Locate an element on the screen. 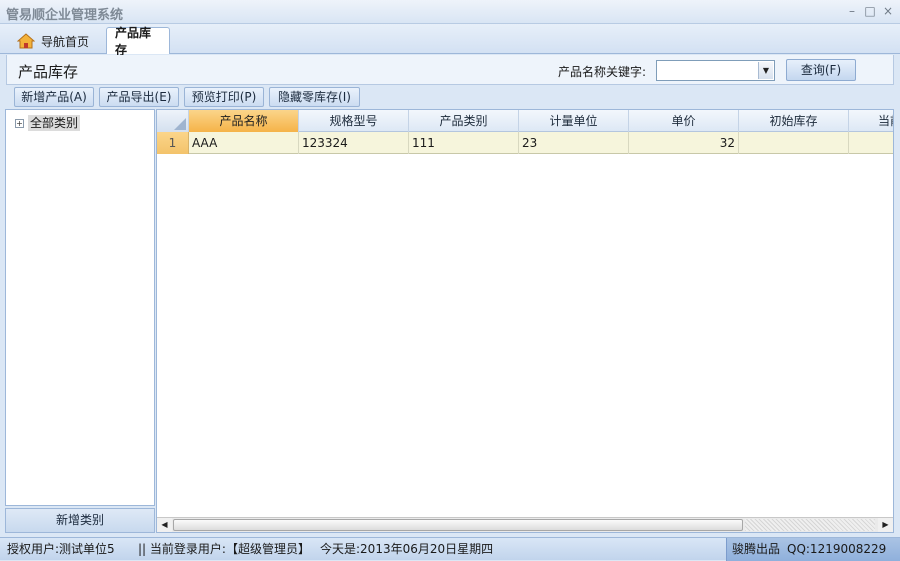  corner-triangle-icon is located at coordinates (180, 124).